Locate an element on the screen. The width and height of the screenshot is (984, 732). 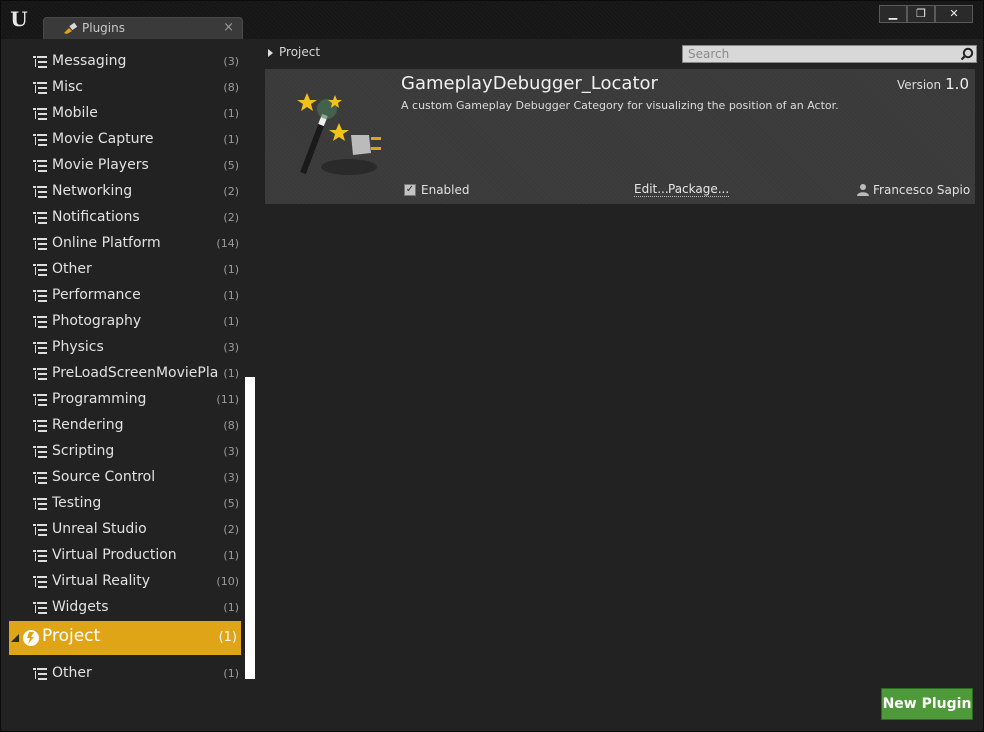
sidebar-item: Notifications (2) is located at coordinates (126, 218).